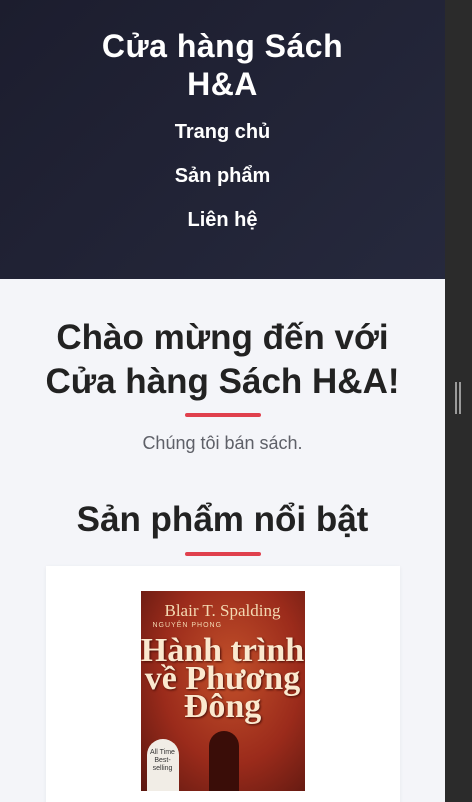  Describe the element at coordinates (223, 761) in the screenshot. I see `cover-figure-silhouette` at that location.